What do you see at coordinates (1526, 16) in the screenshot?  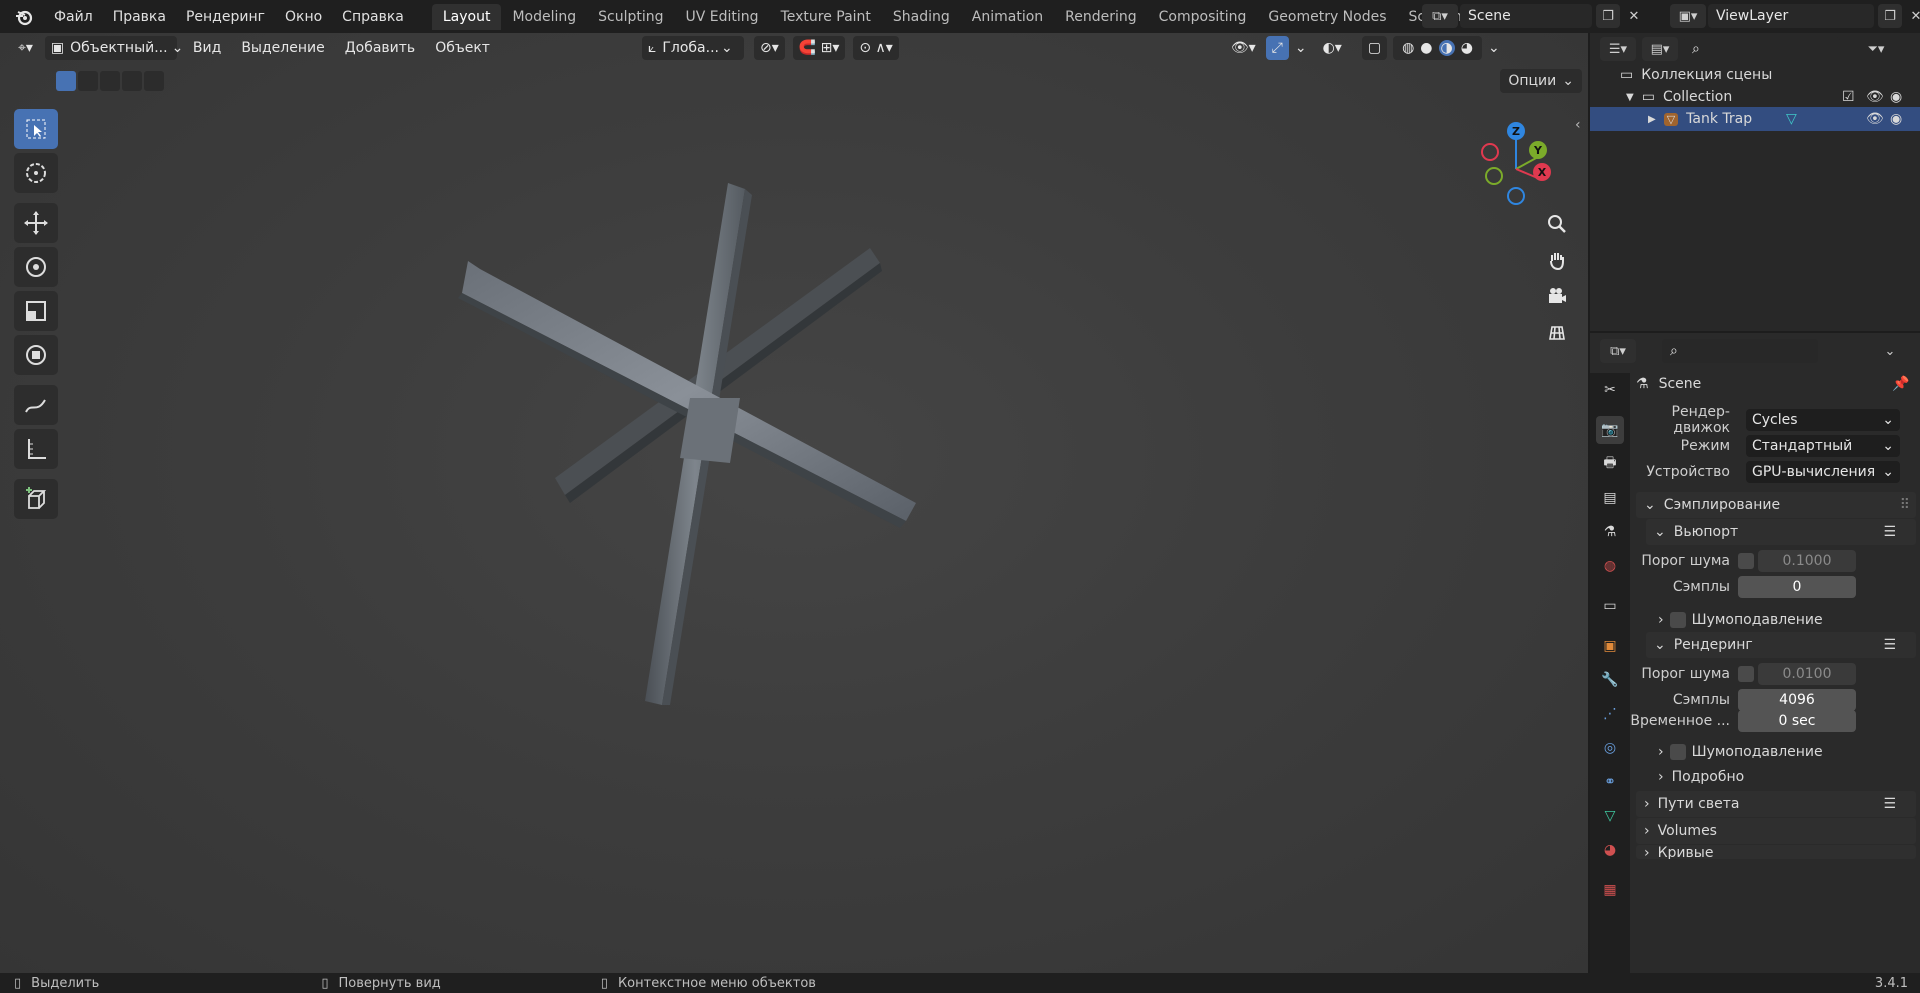 I see `scene-name-field: Scene` at bounding box center [1526, 16].